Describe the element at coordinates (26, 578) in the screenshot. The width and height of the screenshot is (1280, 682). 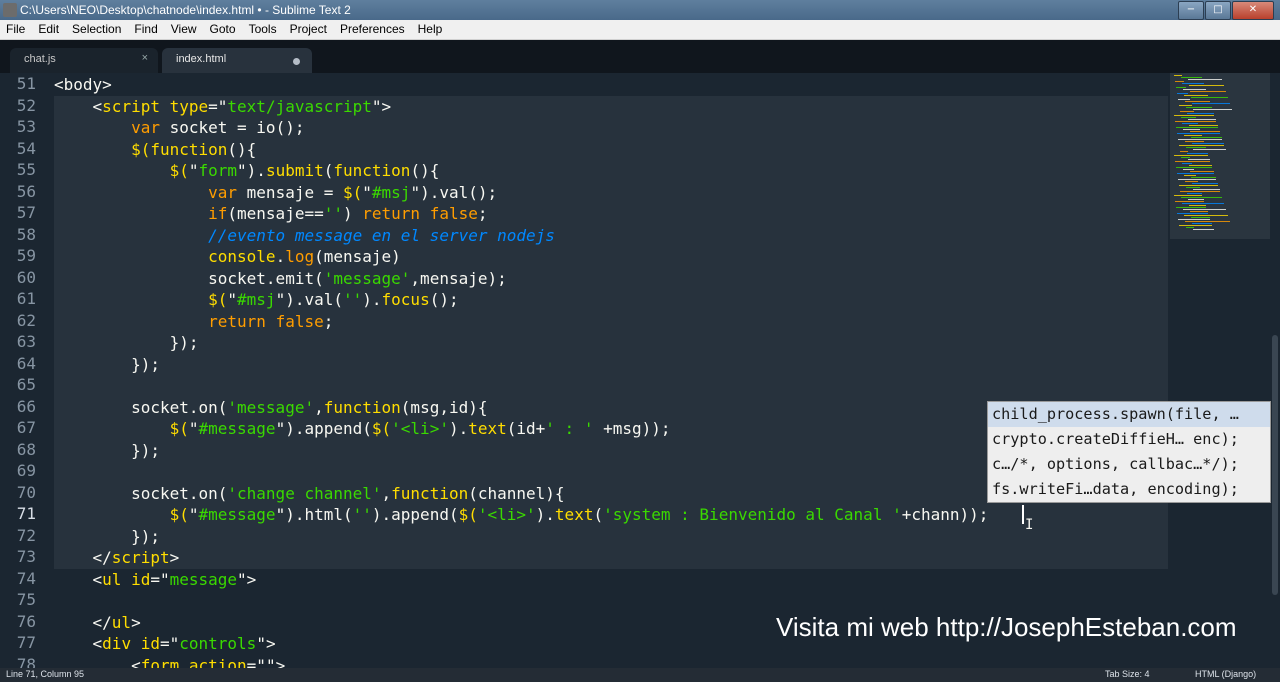
I see `line-number: 74` at that location.